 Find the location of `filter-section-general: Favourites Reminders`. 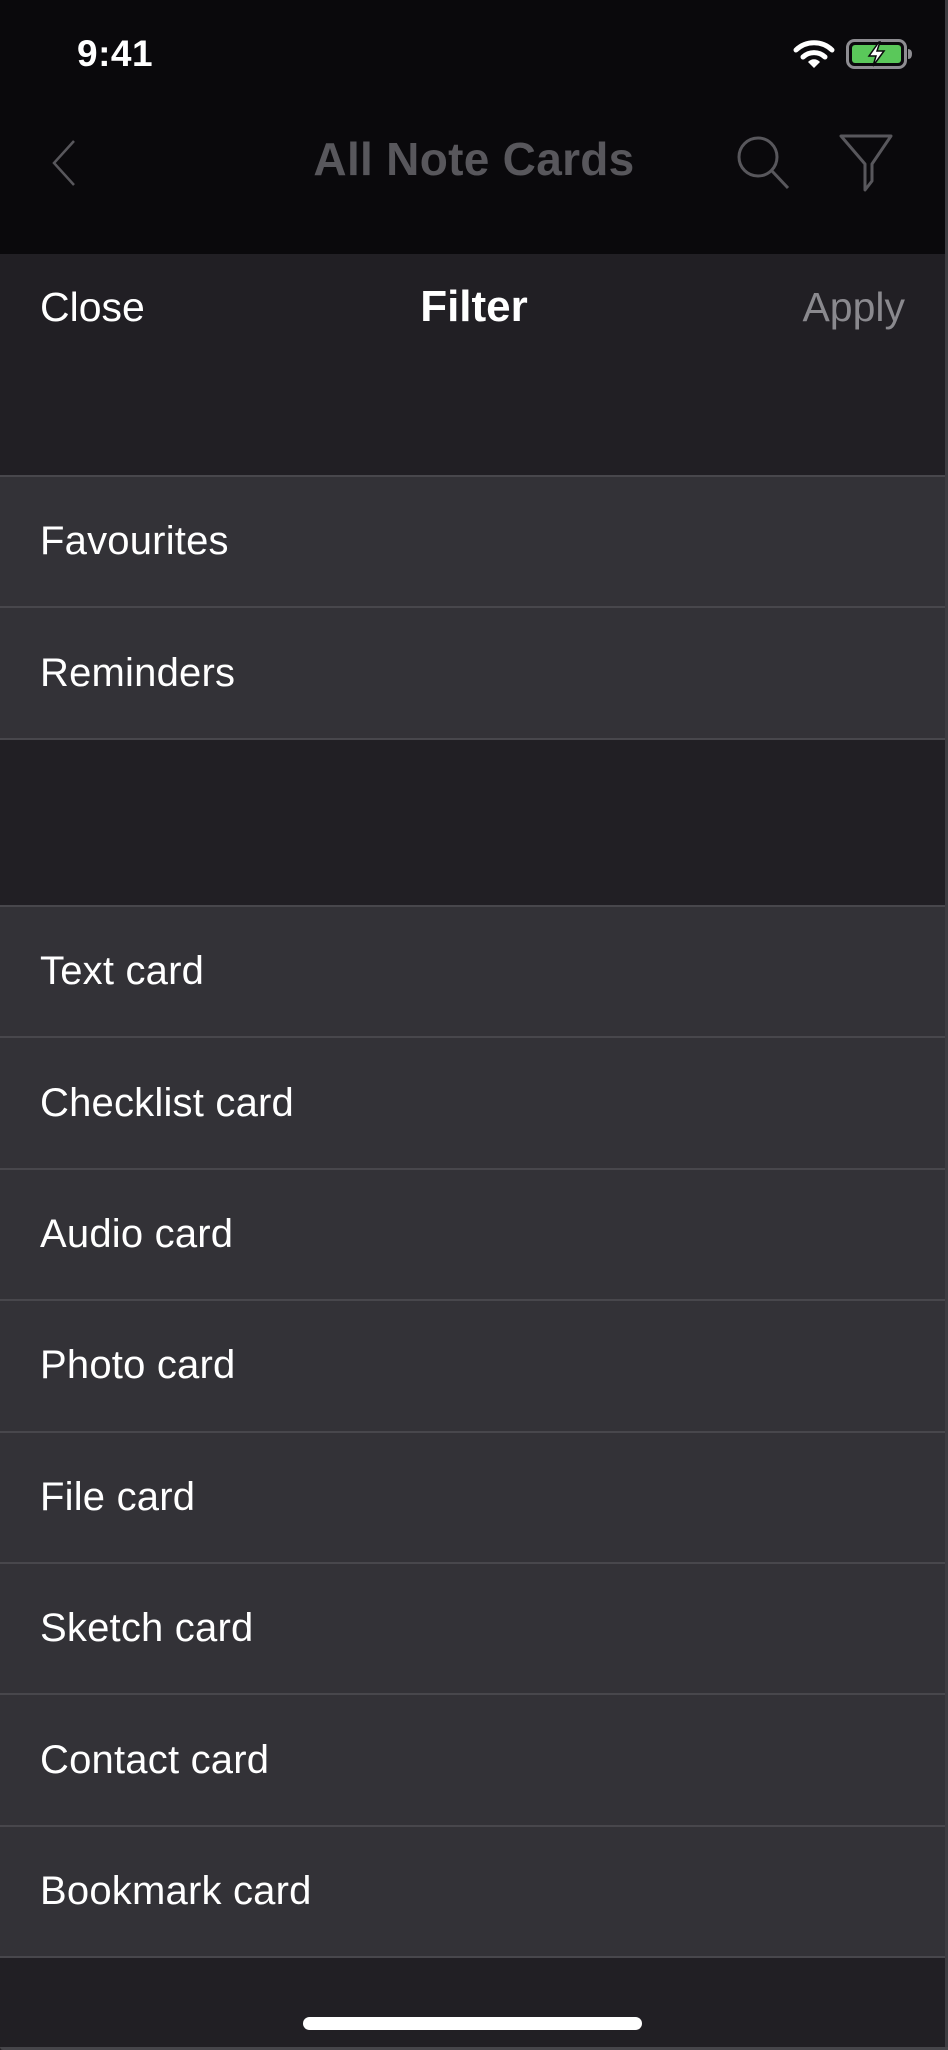

filter-section-general: Favourites Reminders is located at coordinates (474, 607).